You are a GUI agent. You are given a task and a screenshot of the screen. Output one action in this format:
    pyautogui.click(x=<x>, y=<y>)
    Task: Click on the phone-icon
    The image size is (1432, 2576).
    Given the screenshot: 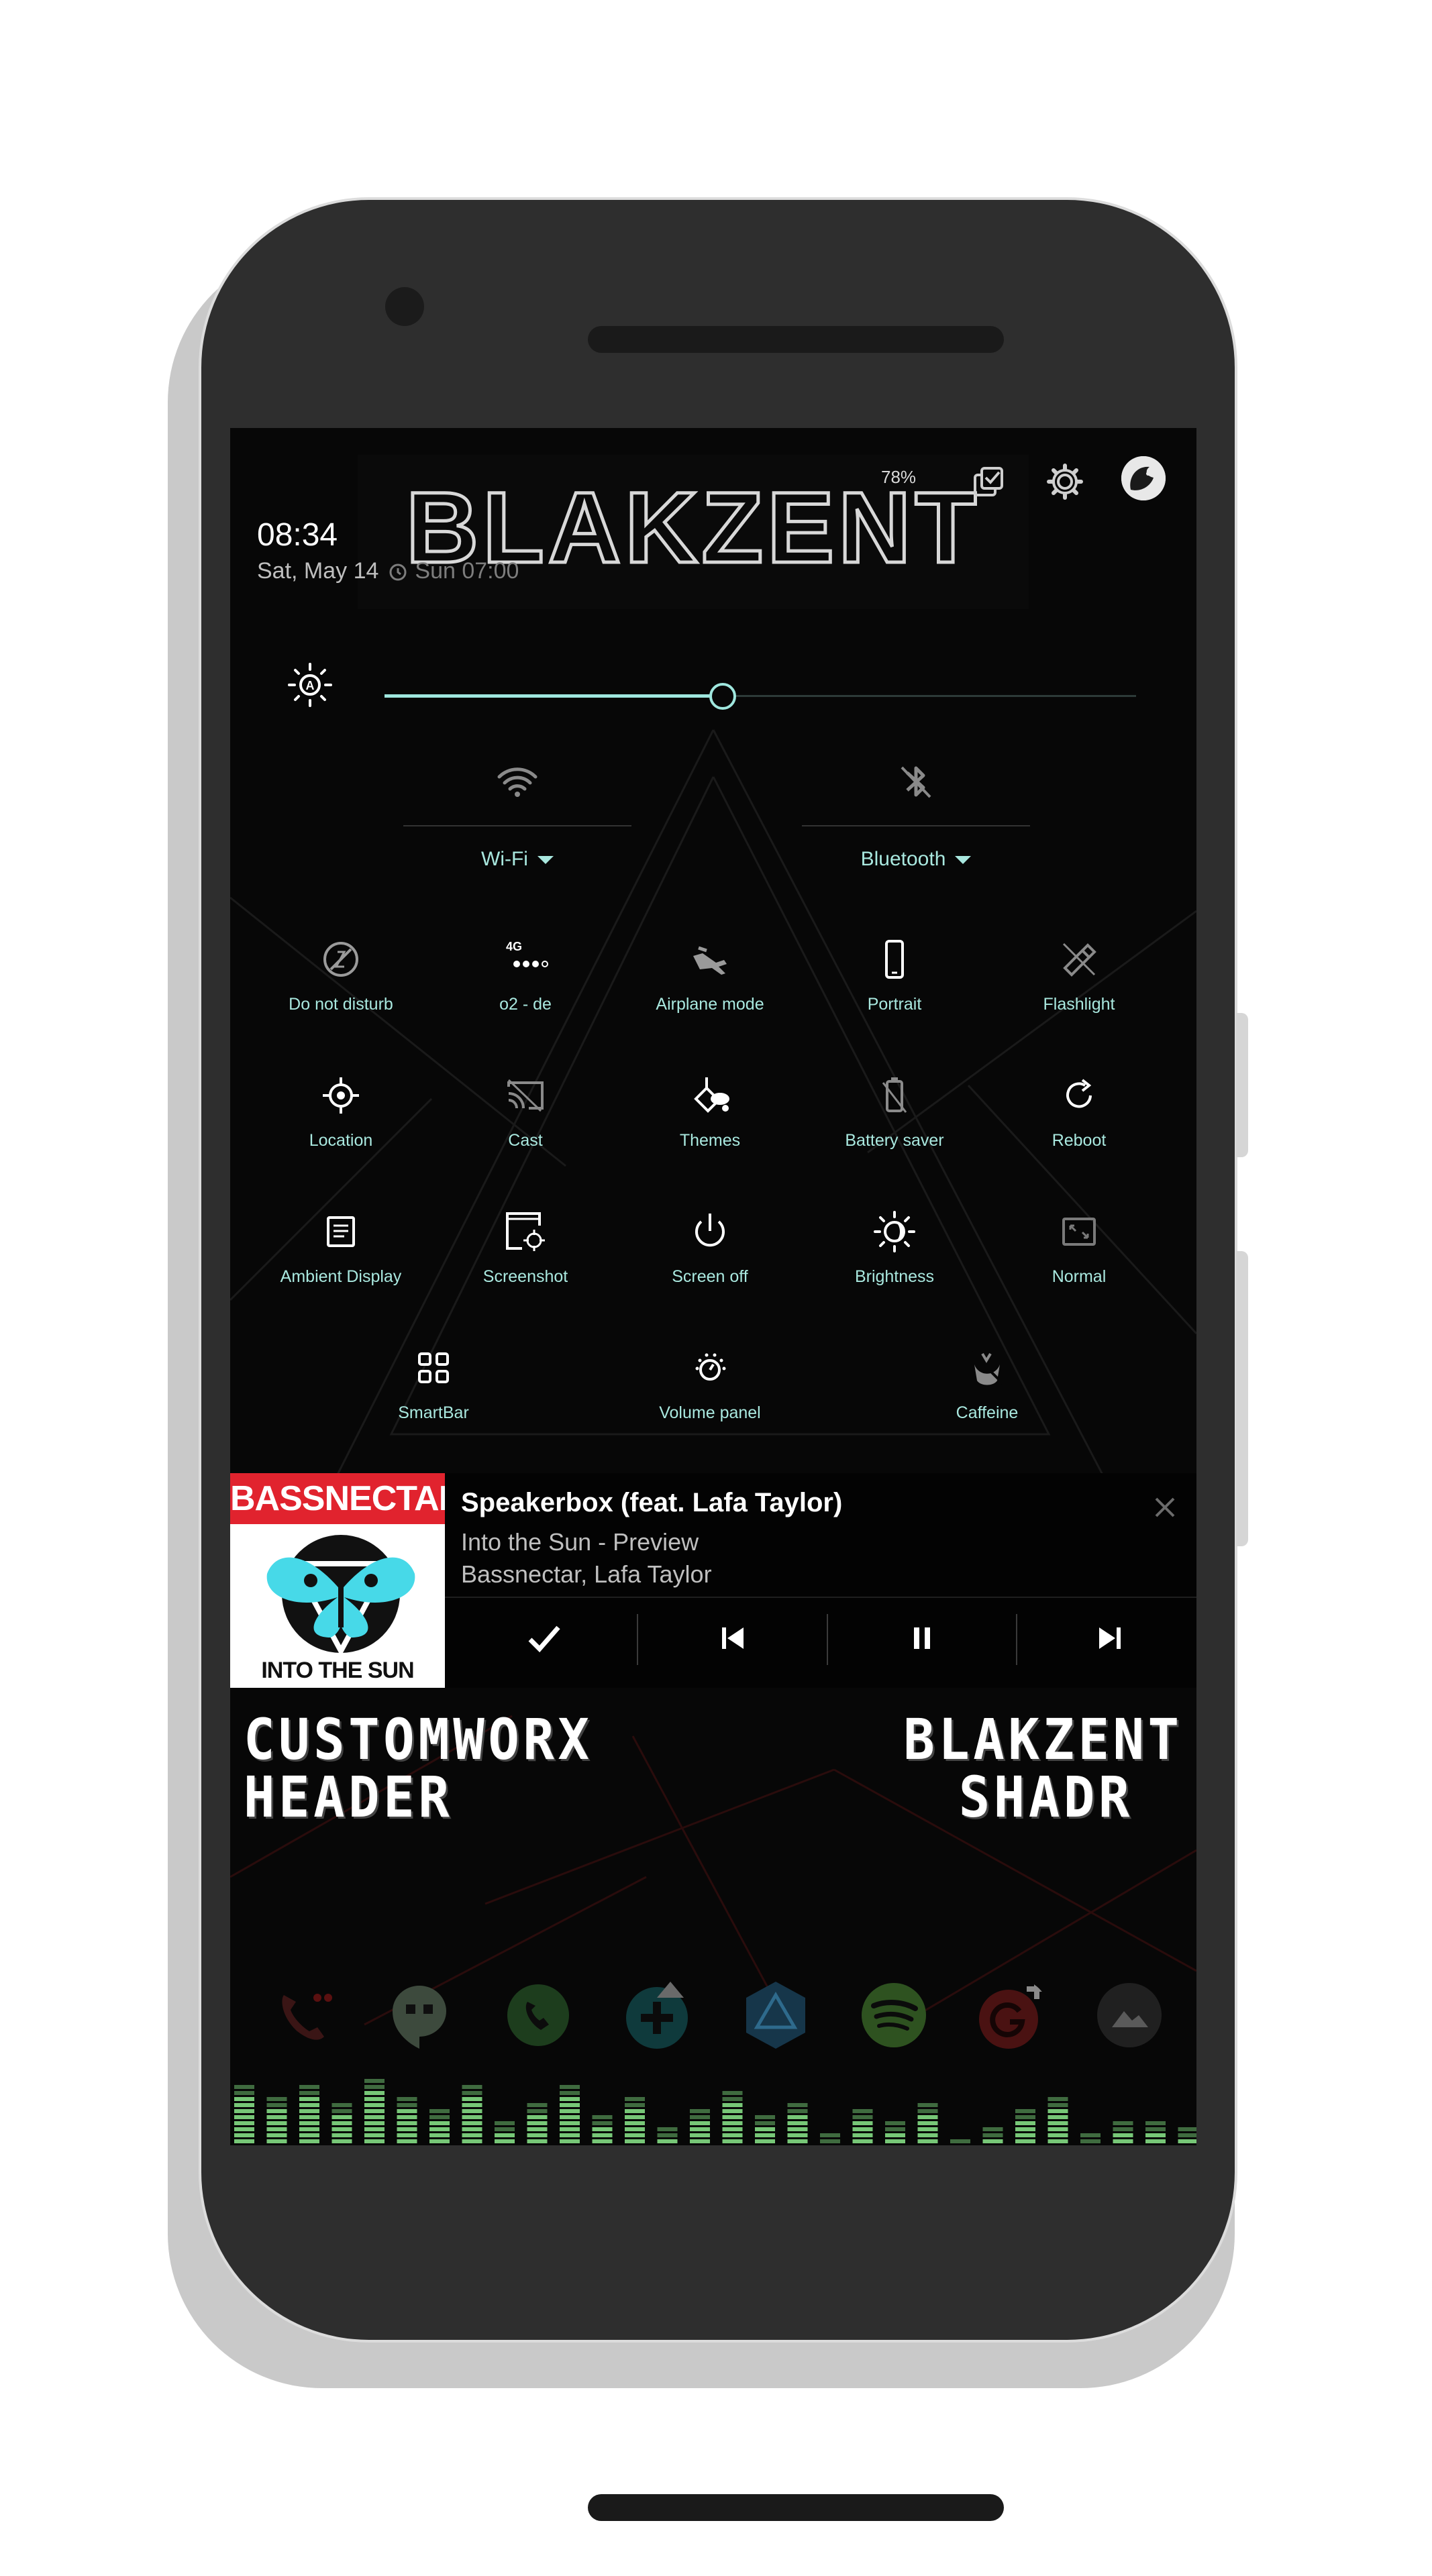 What is the action you would take?
    pyautogui.click(x=301, y=2015)
    